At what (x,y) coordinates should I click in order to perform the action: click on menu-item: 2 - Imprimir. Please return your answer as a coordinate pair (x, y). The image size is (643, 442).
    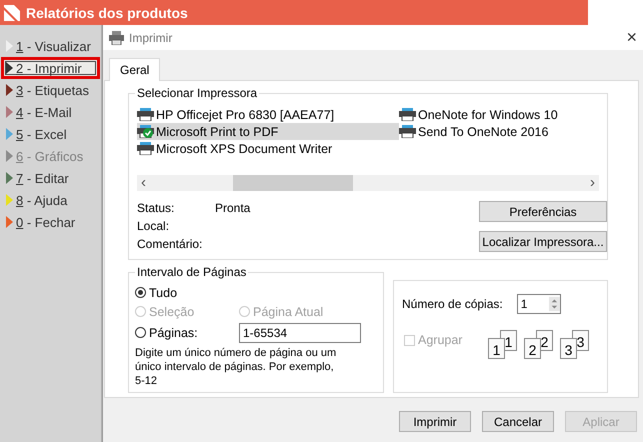
    Looking at the image, I should click on (50, 68).